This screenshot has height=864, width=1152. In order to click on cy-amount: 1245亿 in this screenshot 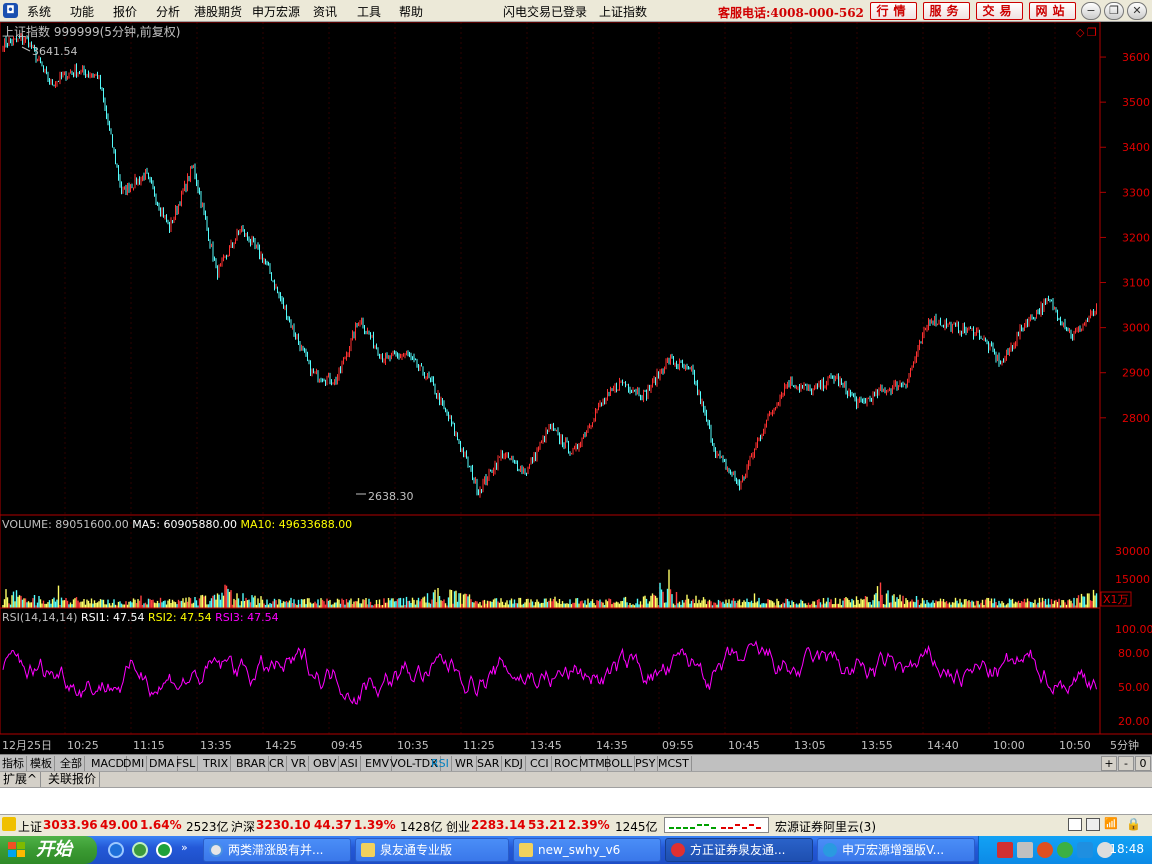, I will do `click(636, 827)`.